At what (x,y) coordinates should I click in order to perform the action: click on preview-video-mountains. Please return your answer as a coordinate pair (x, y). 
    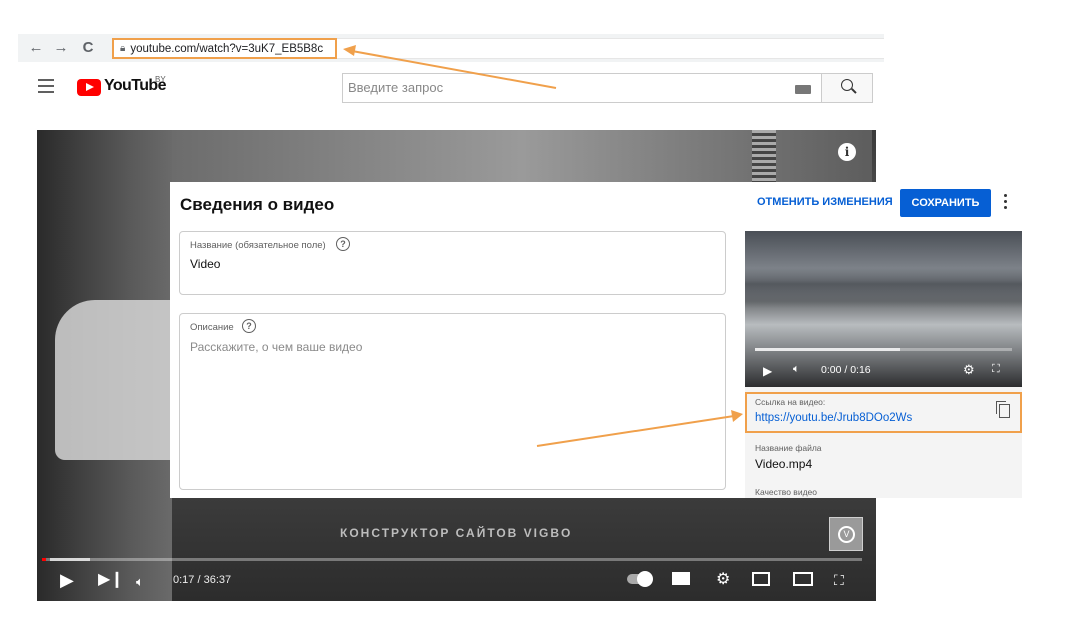
    Looking at the image, I should click on (883, 288).